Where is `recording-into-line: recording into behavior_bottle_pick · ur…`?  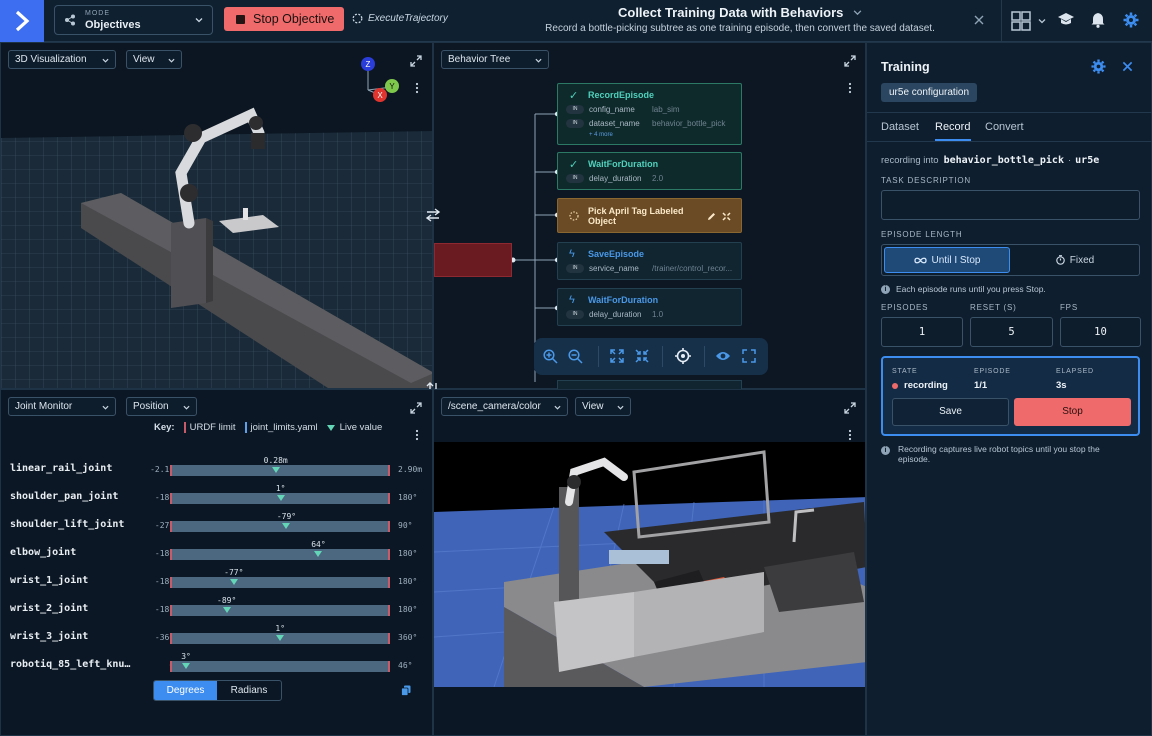 recording-into-line: recording into behavior_bottle_pick · ur… is located at coordinates (990, 160).